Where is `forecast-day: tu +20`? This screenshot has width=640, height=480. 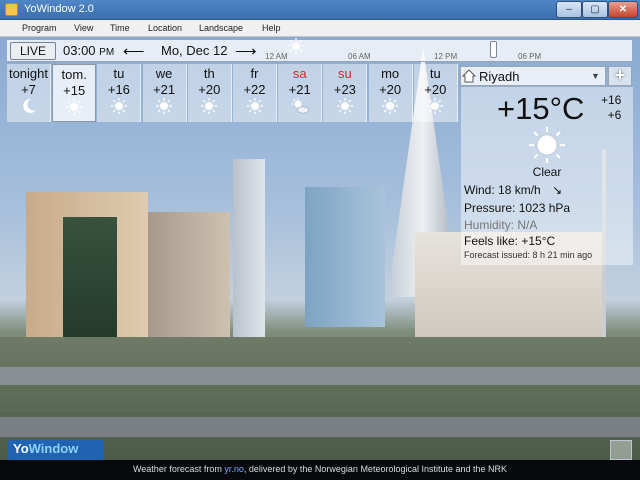
forecast-day: tu +20 is located at coordinates (435, 93).